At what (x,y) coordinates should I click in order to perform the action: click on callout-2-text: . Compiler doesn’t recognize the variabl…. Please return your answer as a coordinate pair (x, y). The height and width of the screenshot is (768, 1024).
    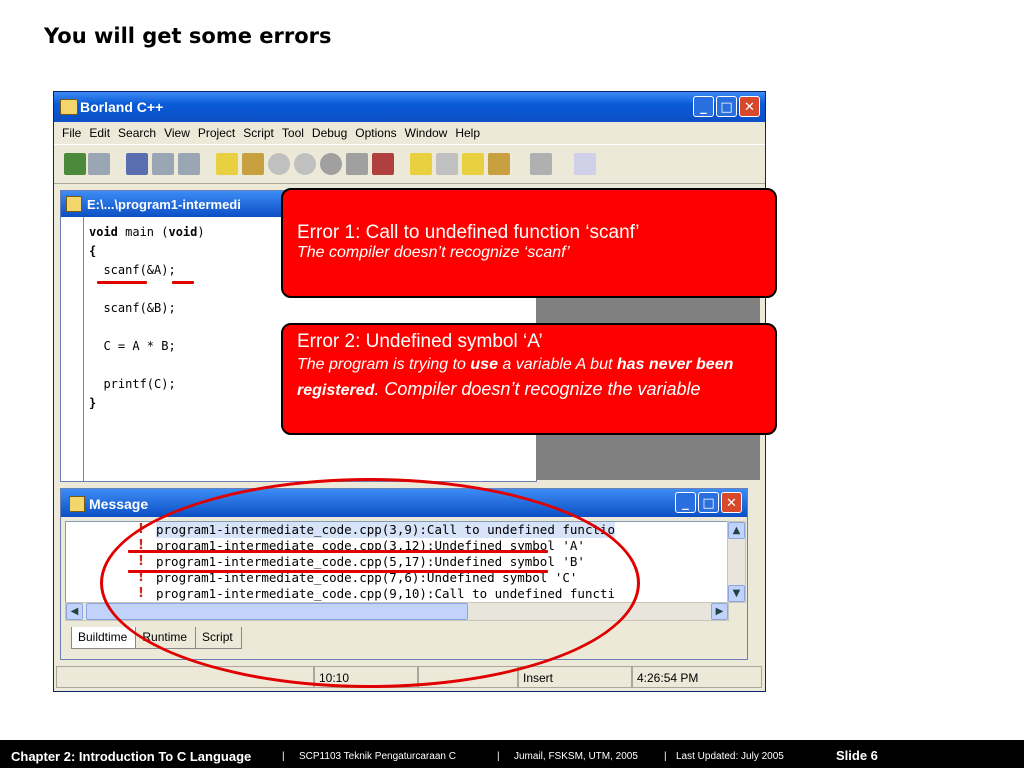
    Looking at the image, I should click on (537, 389).